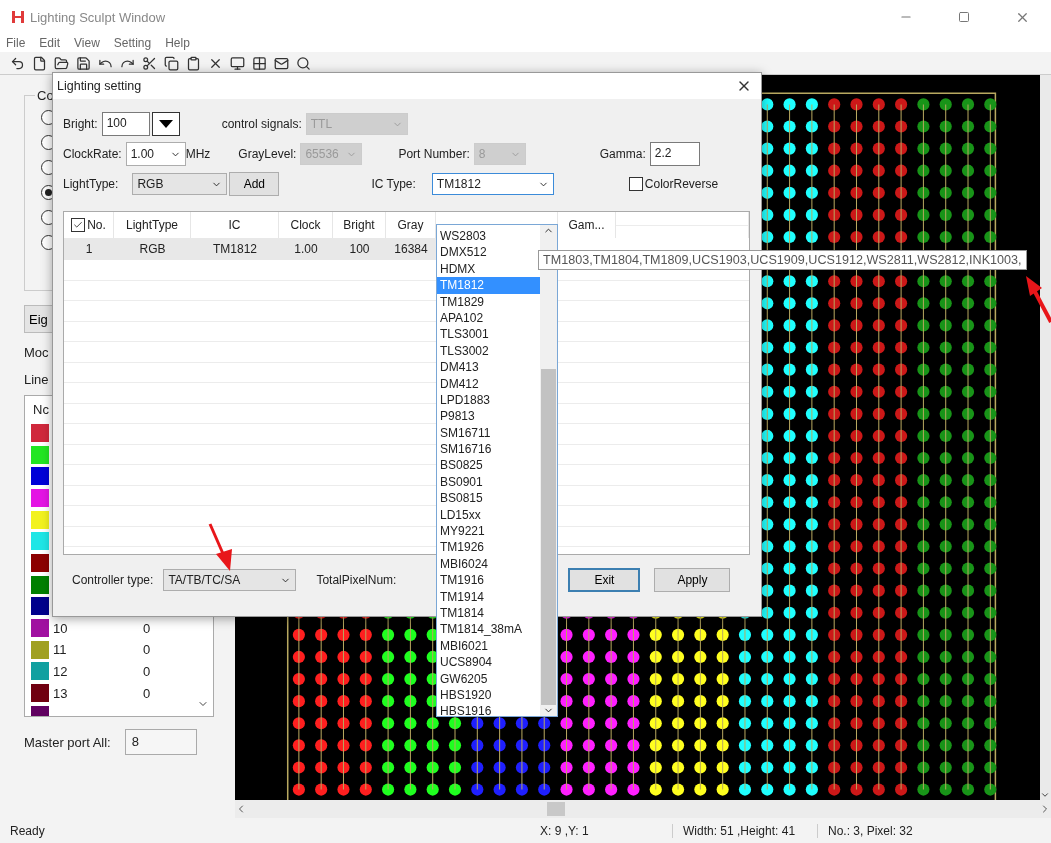  What do you see at coordinates (198, 154) in the screenshot?
I see `unit-label: MHz` at bounding box center [198, 154].